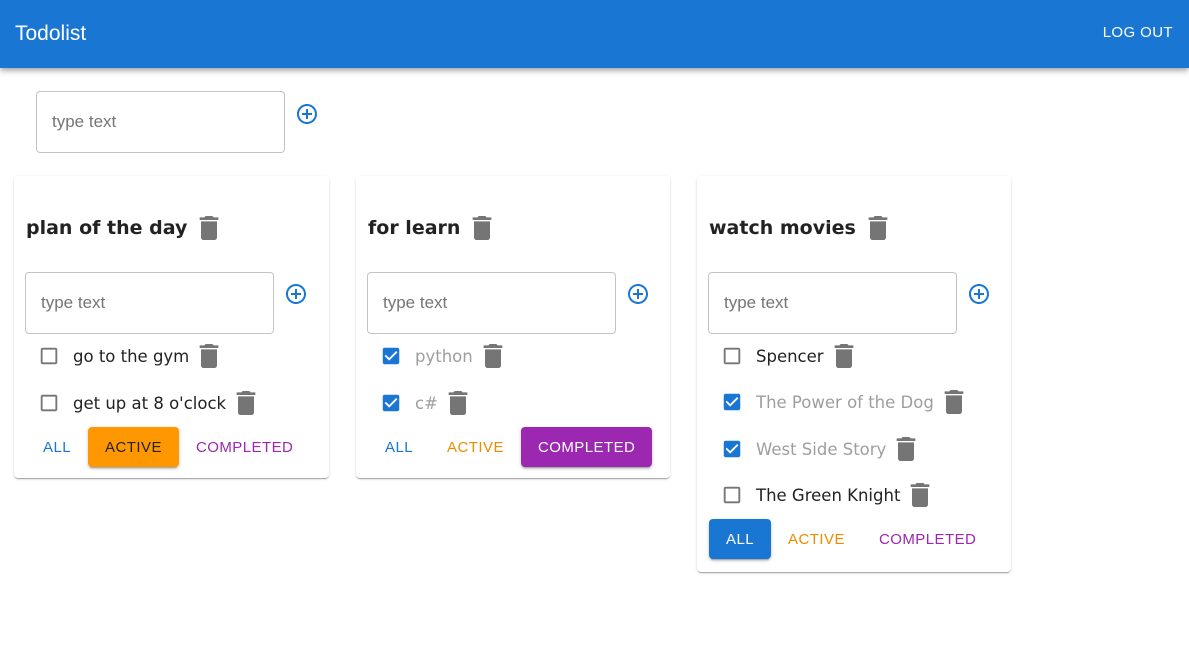 The height and width of the screenshot is (648, 1189). I want to click on new-list-field, so click(160, 122).